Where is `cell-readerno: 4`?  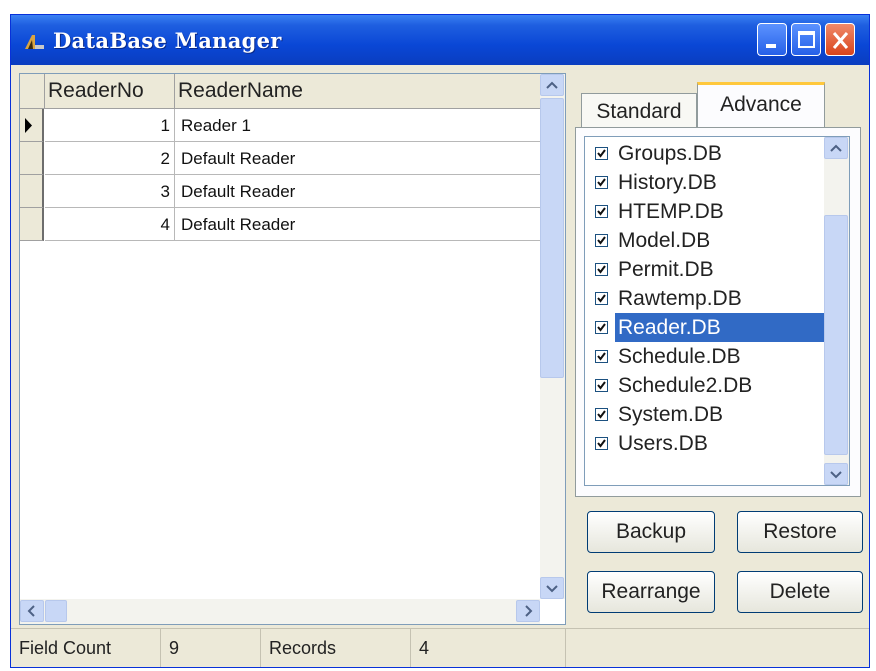
cell-readerno: 4 is located at coordinates (110, 224).